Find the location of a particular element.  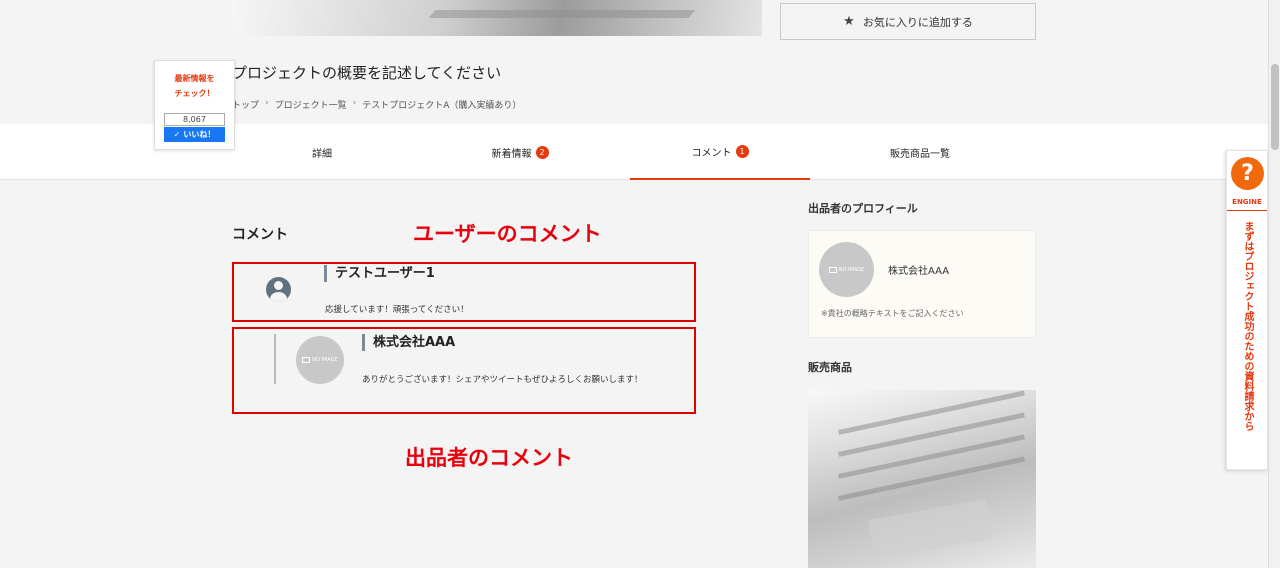

add-favorite-button: ★ お気に入りに追加する is located at coordinates (908, 21).